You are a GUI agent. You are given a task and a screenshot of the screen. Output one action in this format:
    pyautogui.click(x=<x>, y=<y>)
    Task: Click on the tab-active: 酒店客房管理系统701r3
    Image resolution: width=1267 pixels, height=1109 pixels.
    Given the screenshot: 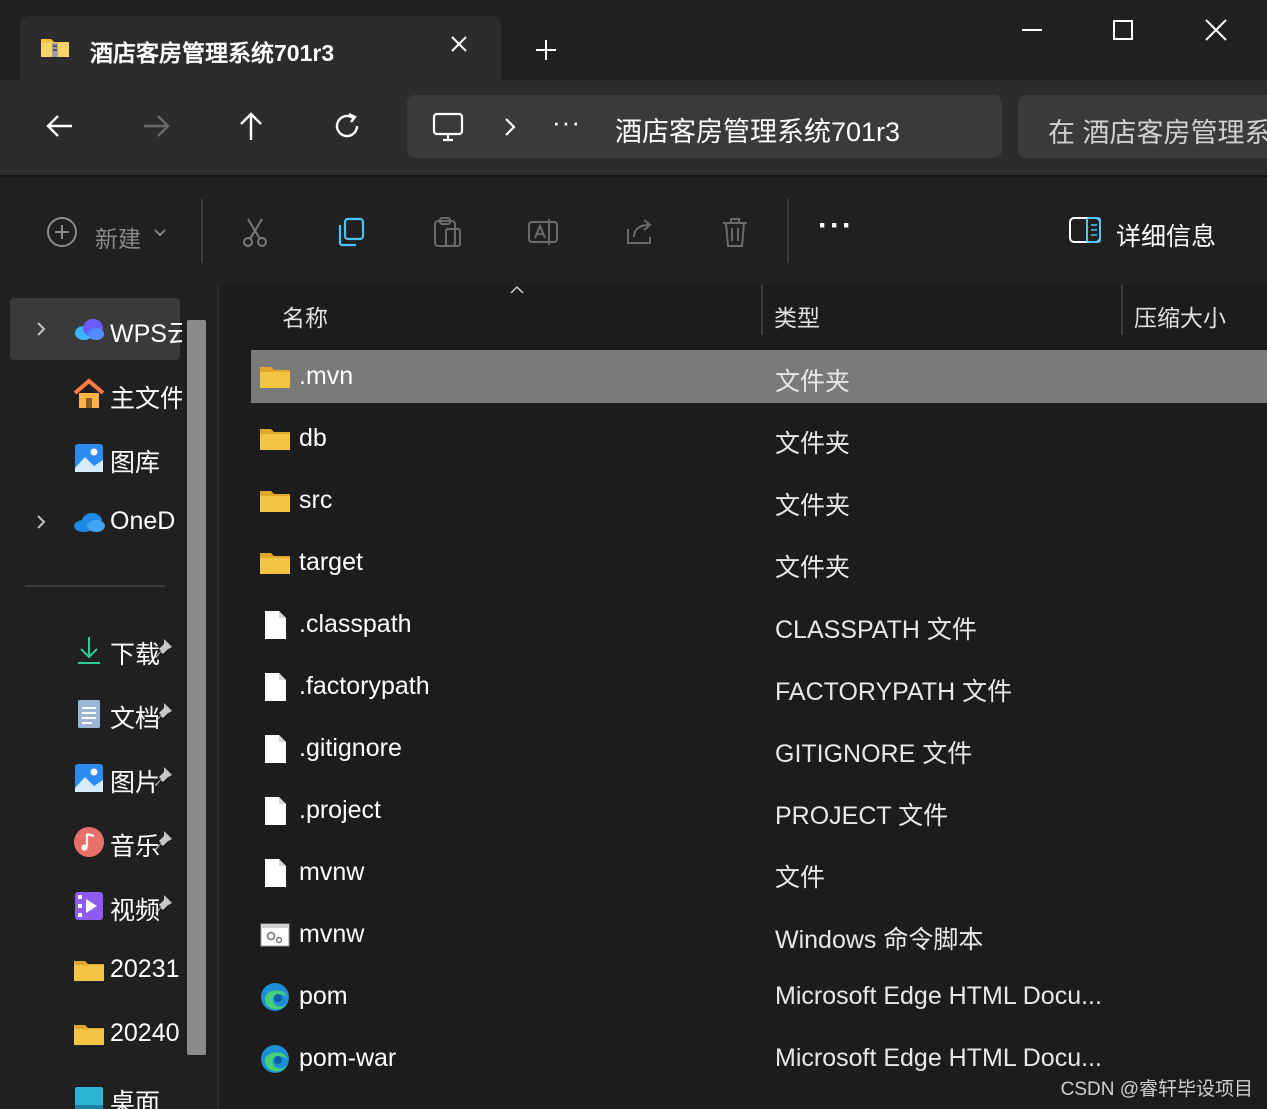 What is the action you would take?
    pyautogui.click(x=260, y=48)
    